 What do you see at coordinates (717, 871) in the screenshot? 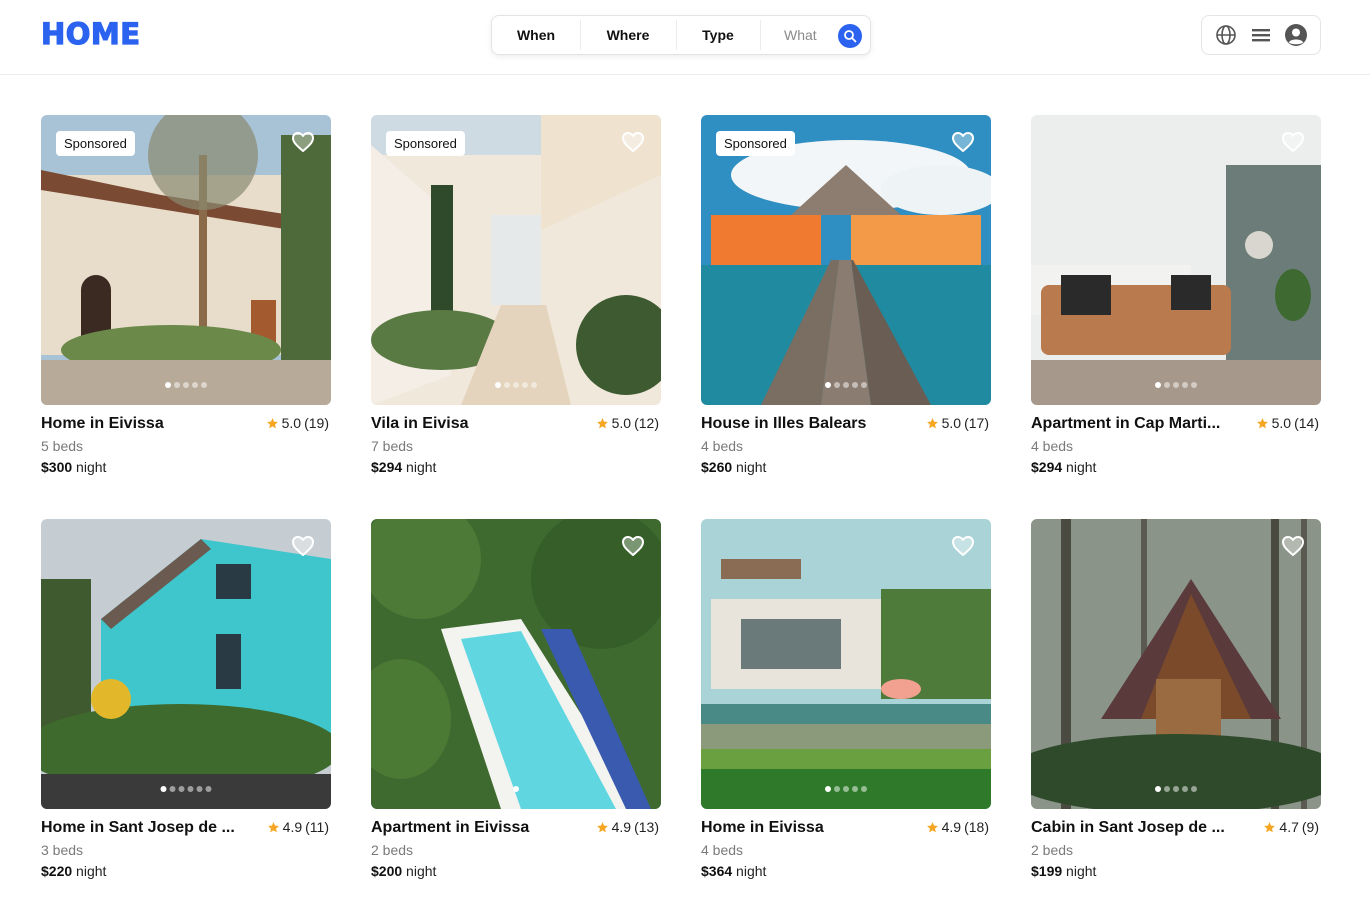
I see `price-amount: $364` at bounding box center [717, 871].